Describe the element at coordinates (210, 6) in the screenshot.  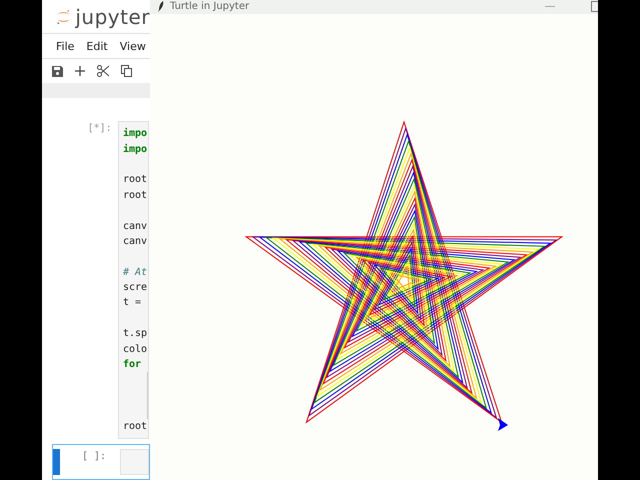
I see `window-title: Turtle in Jupyter` at that location.